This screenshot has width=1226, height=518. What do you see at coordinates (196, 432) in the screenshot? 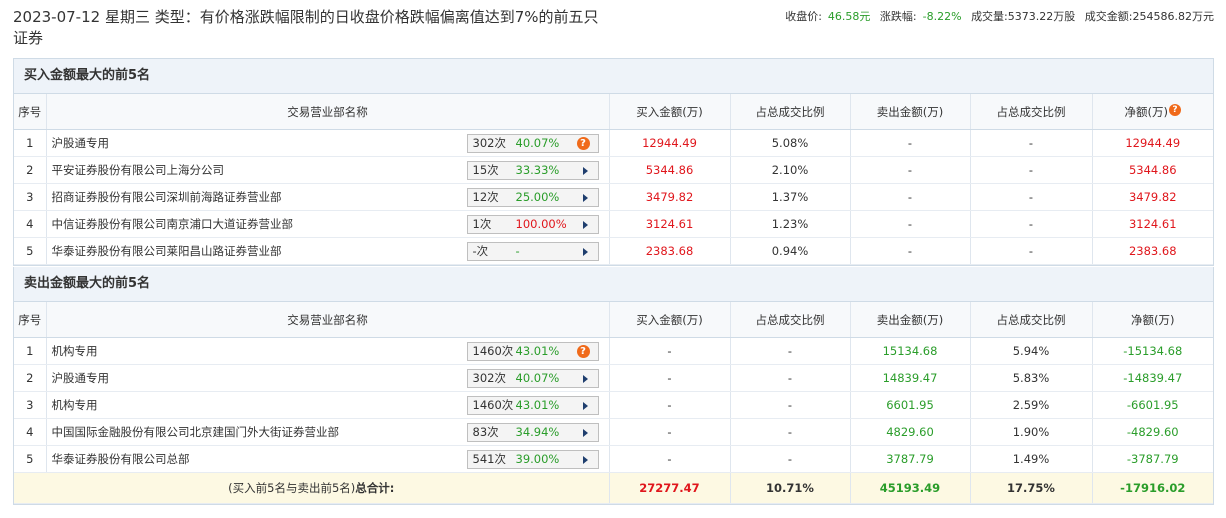
I see `branch-name: 中国国际金融股份有限公司北京建国门外大街证券营业部` at bounding box center [196, 432].